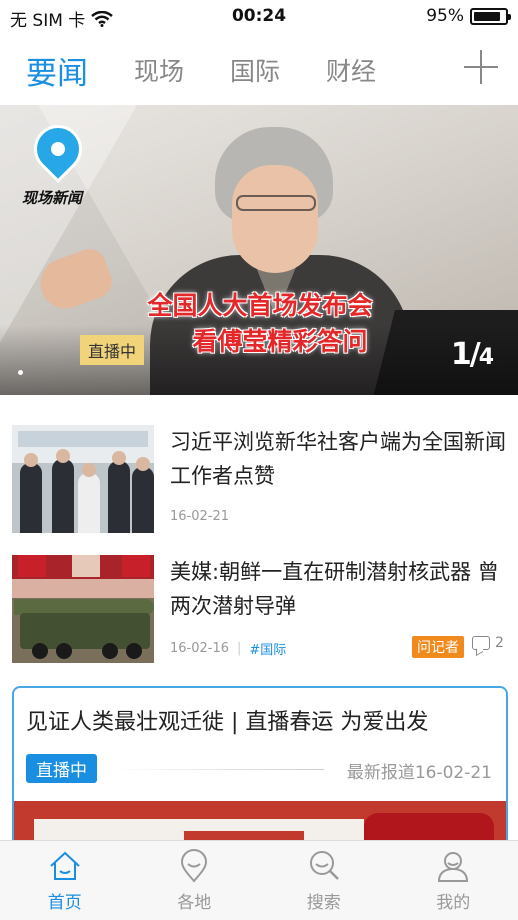  I want to click on news-category-tag: #国际, so click(267, 648).